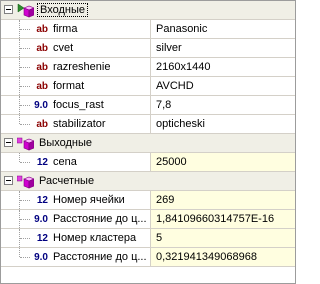  Describe the element at coordinates (223, 124) in the screenshot. I see `property-value: opticheski` at that location.